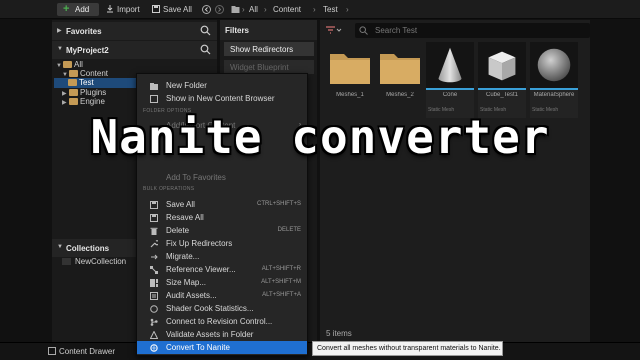 The height and width of the screenshot is (360, 640). I want to click on content-drawer-button: Content Drawer, so click(81, 351).